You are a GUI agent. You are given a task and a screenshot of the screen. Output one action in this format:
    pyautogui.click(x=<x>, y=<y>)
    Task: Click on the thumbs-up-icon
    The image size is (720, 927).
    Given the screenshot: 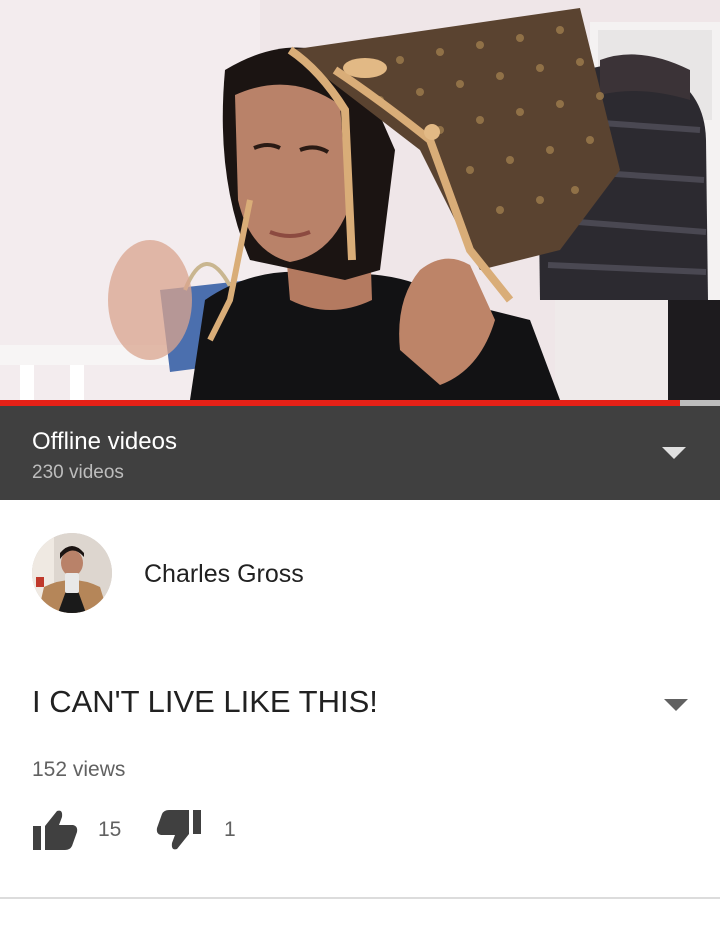 What is the action you would take?
    pyautogui.click(x=55, y=830)
    